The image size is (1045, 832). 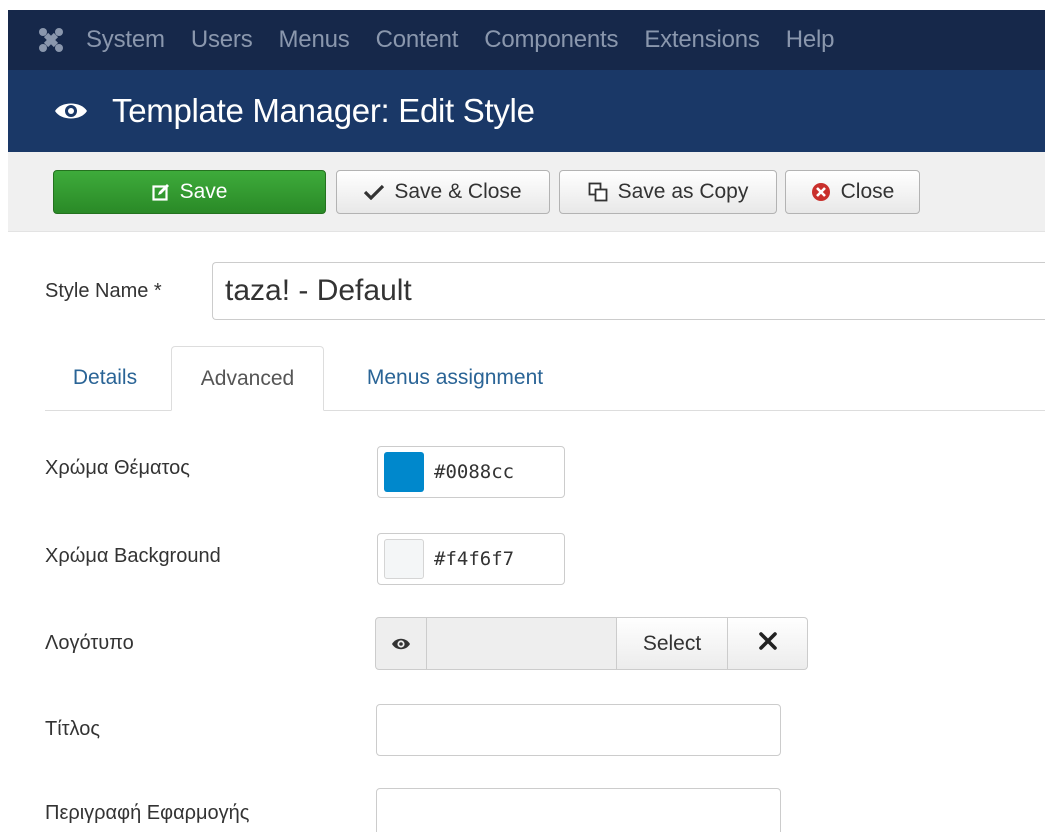 I want to click on preview-eye-icon, so click(x=401, y=643).